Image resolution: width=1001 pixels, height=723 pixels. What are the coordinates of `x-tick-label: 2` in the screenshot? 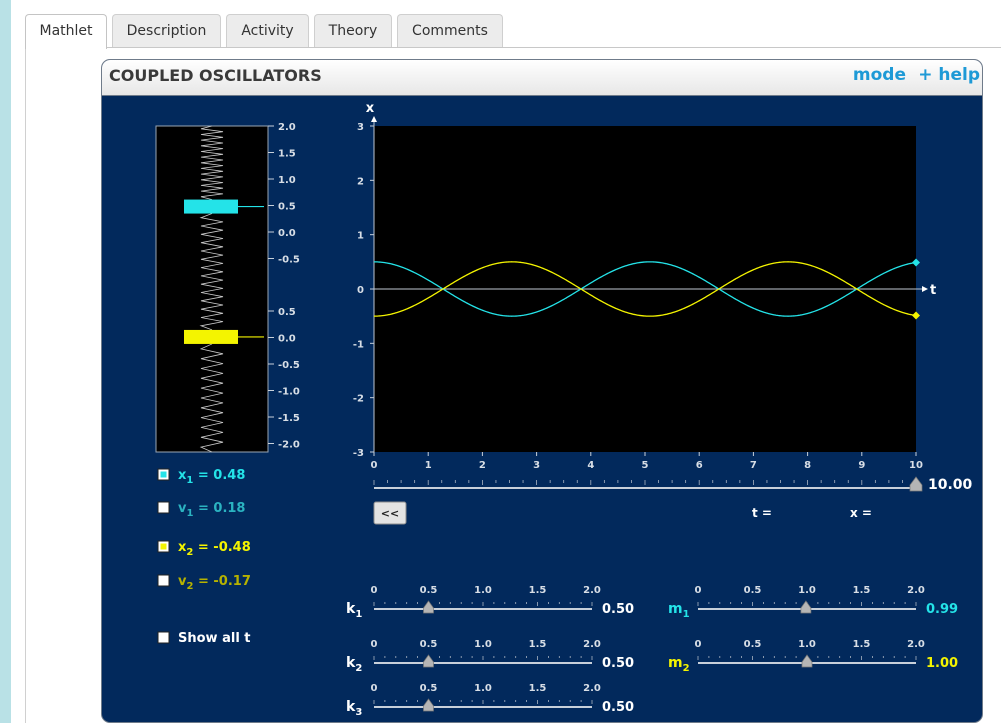 It's located at (360, 181).